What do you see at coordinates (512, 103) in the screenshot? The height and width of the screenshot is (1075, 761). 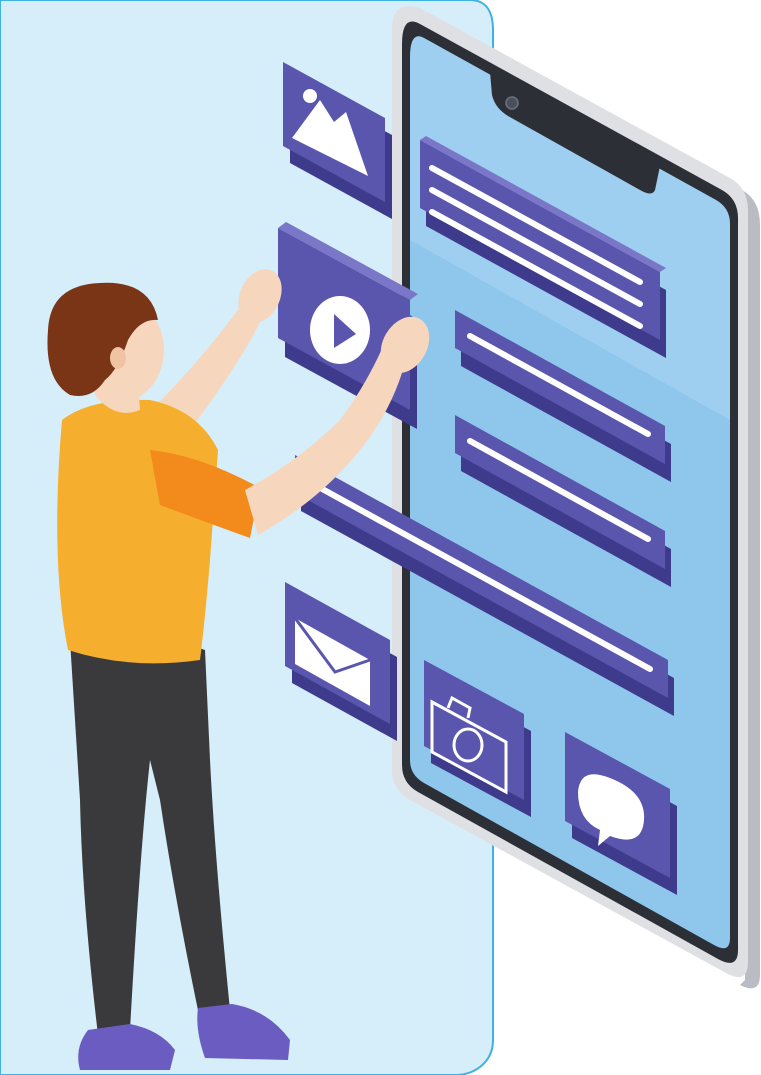 I see `front-camera-icon` at bounding box center [512, 103].